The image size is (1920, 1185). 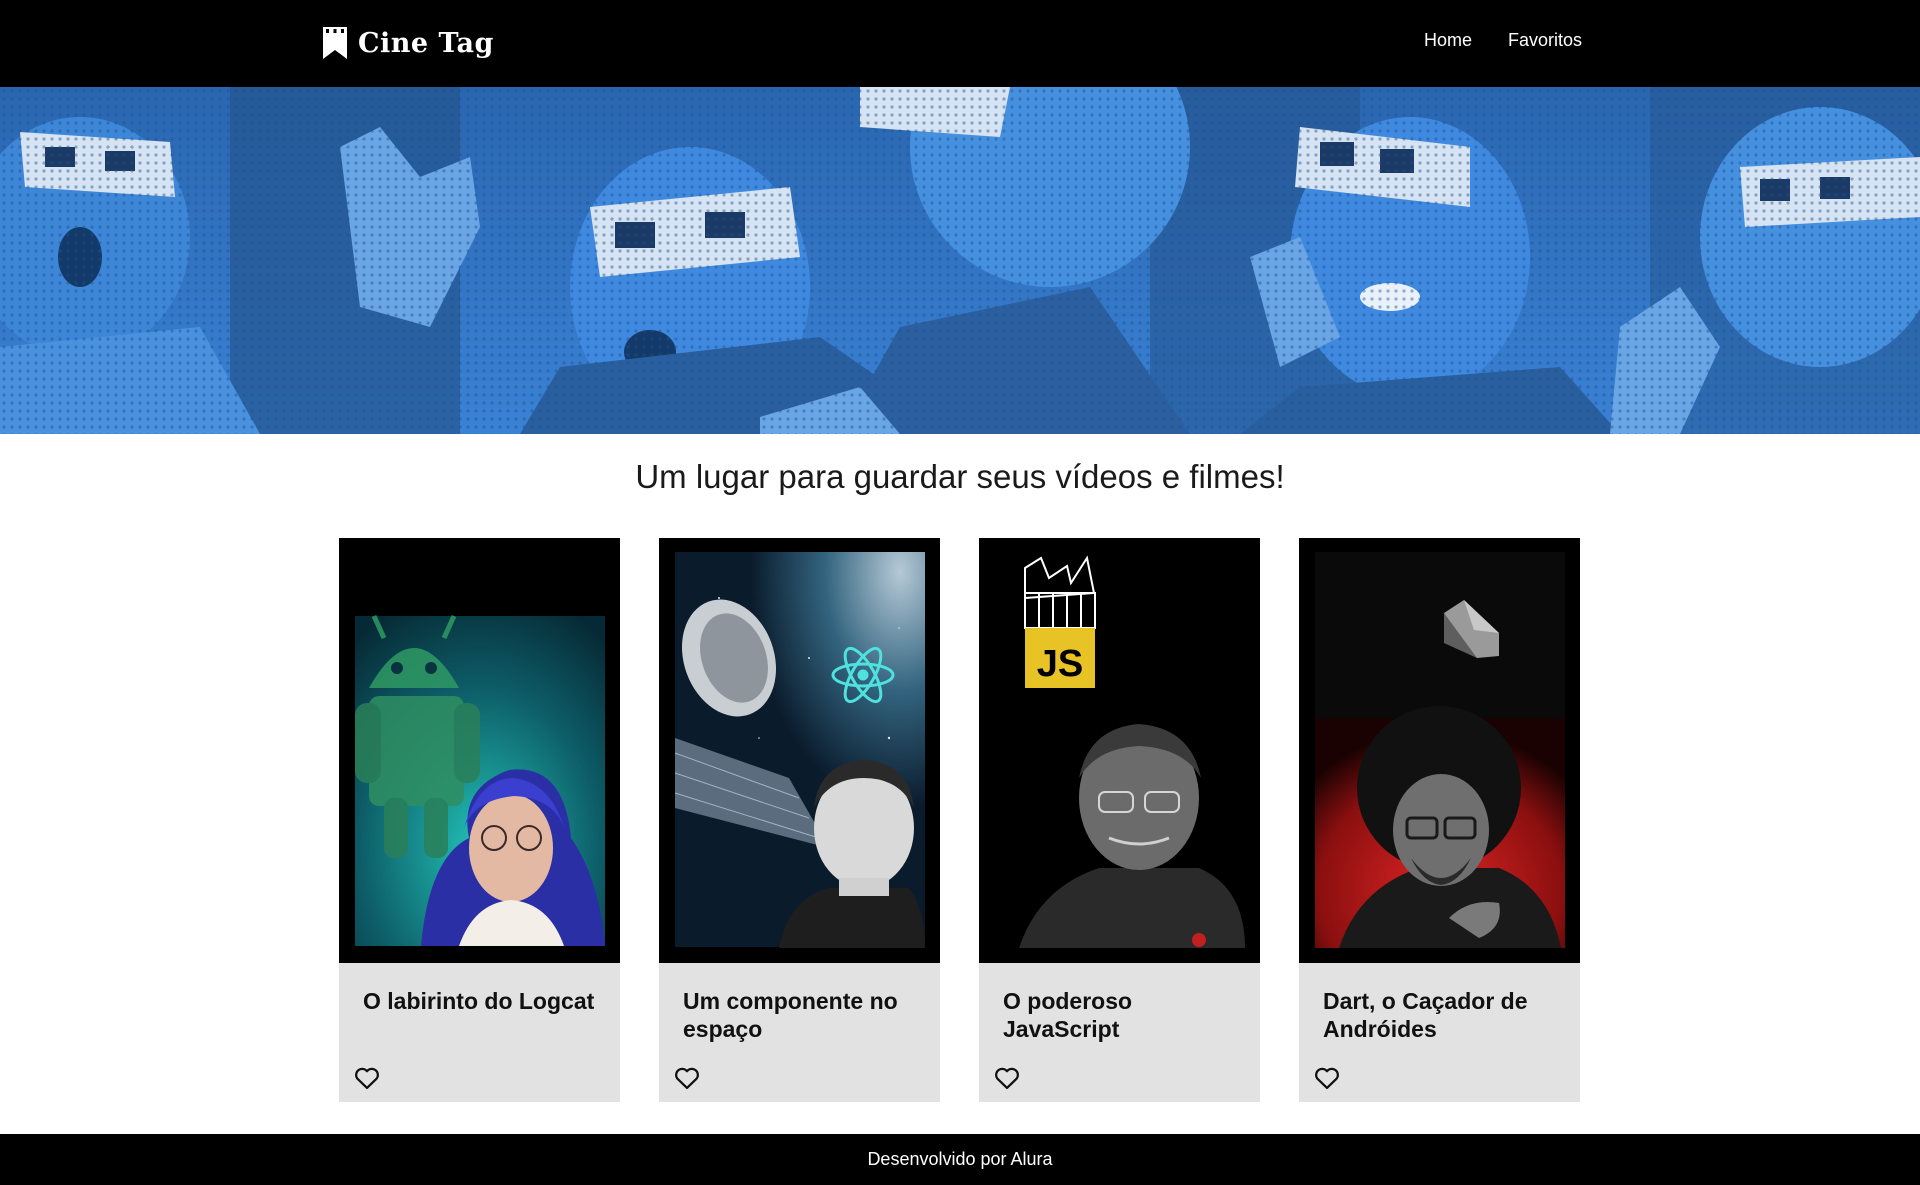 I want to click on nav-home-link: Home, so click(x=1448, y=40).